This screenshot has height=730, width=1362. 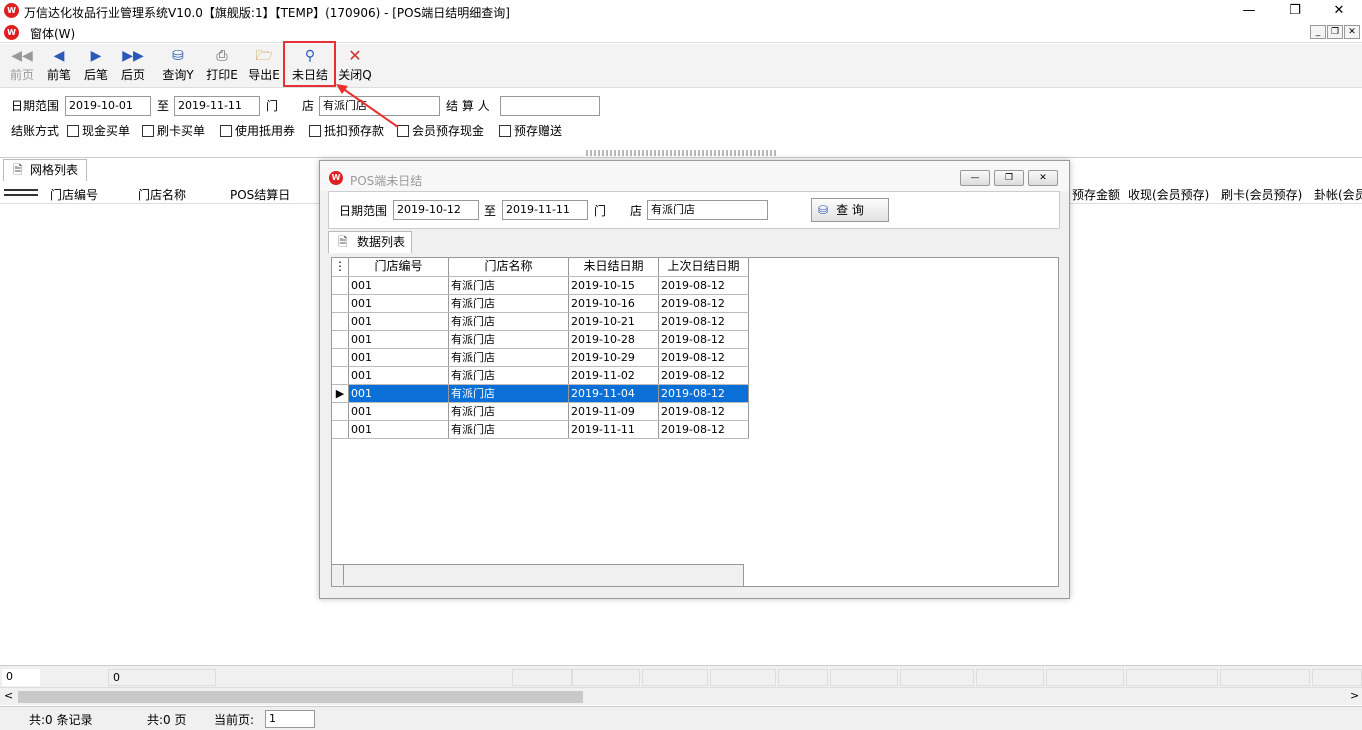 I want to click on row-menu-icon: ⋮, so click(x=340, y=267).